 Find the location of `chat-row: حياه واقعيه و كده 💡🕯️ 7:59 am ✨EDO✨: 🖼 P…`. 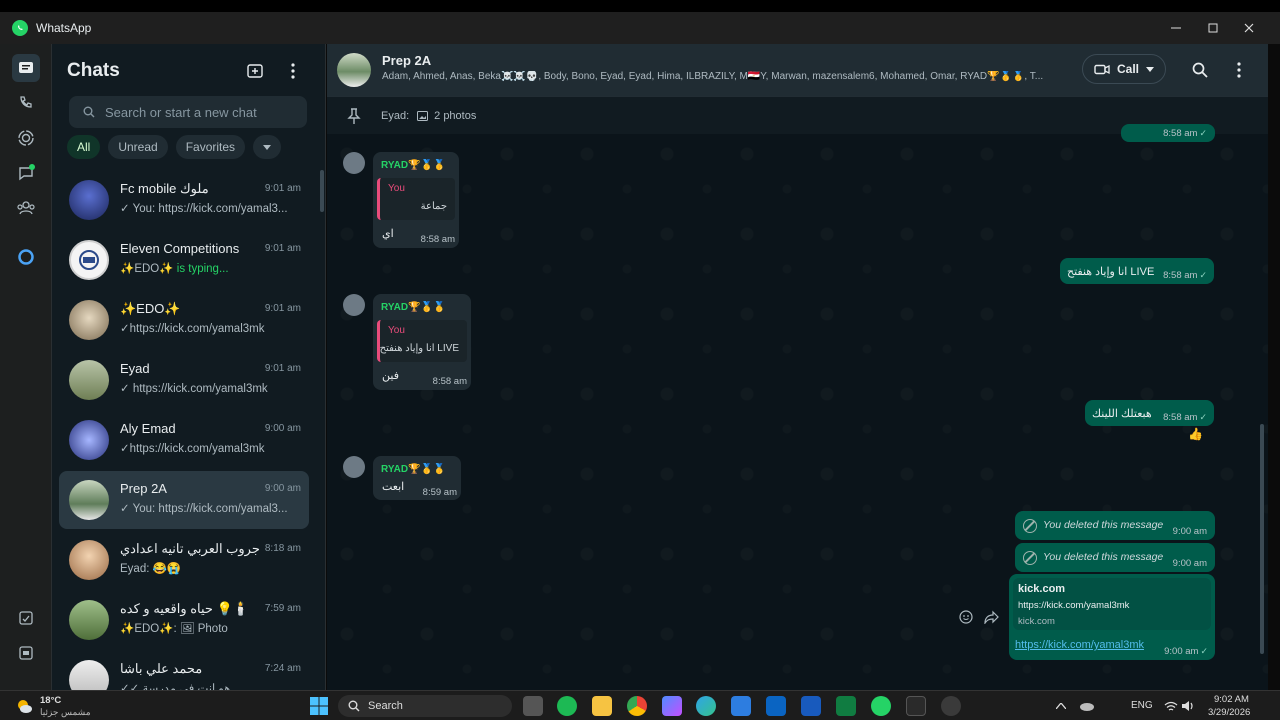

chat-row: حياه واقعيه و كده 💡🕯️ 7:59 am ✨EDO✨: 🖼 P… is located at coordinates (184, 620).